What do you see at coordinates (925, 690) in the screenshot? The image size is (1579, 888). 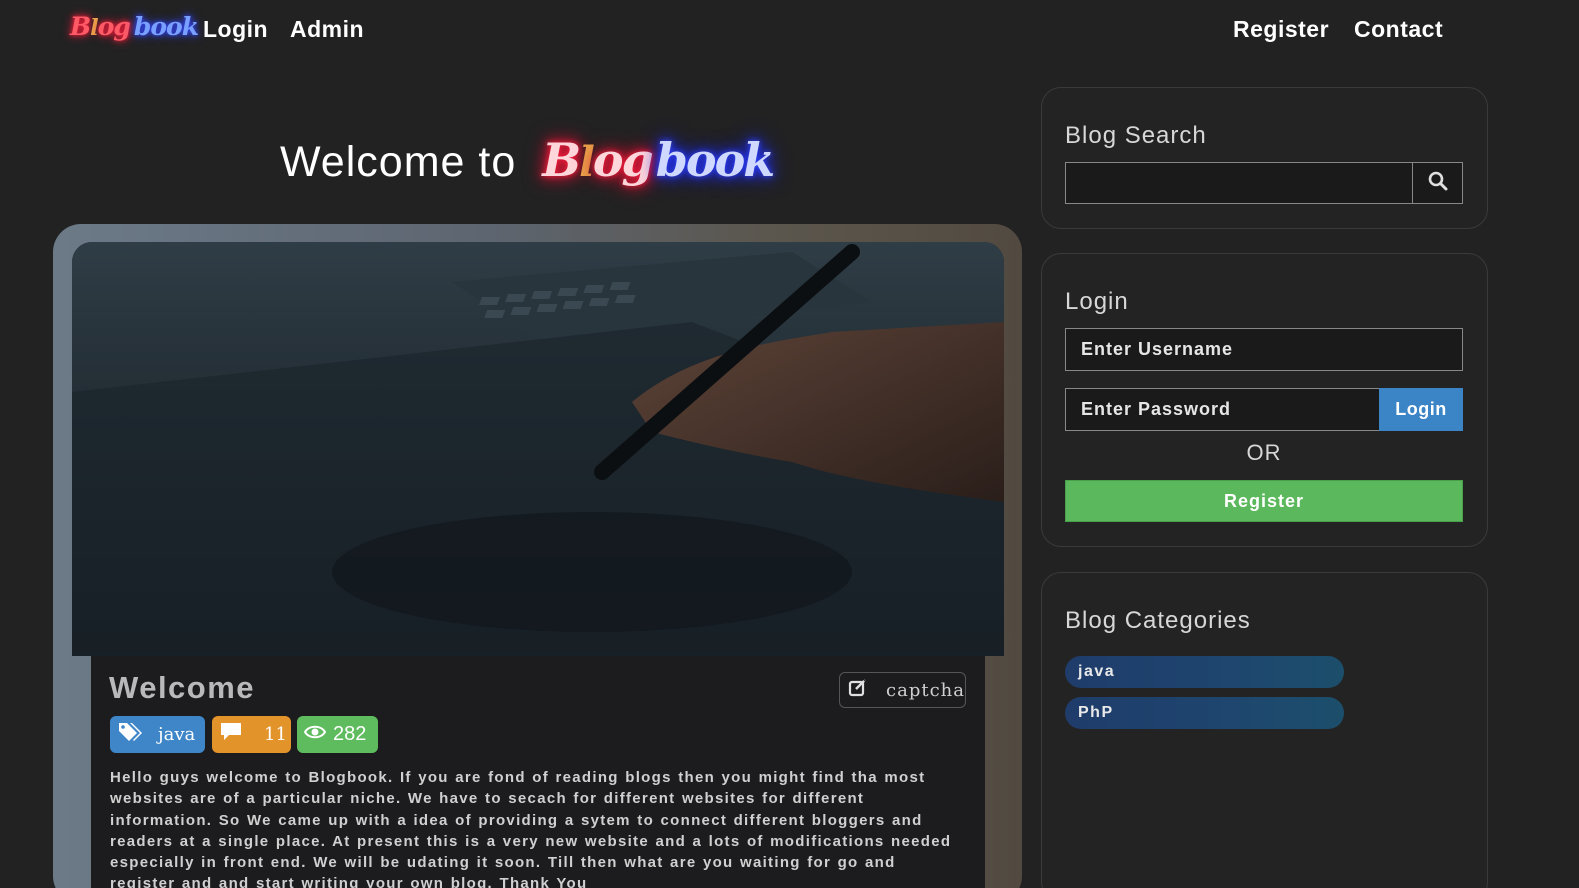 I see `captcha-label: captcha` at bounding box center [925, 690].